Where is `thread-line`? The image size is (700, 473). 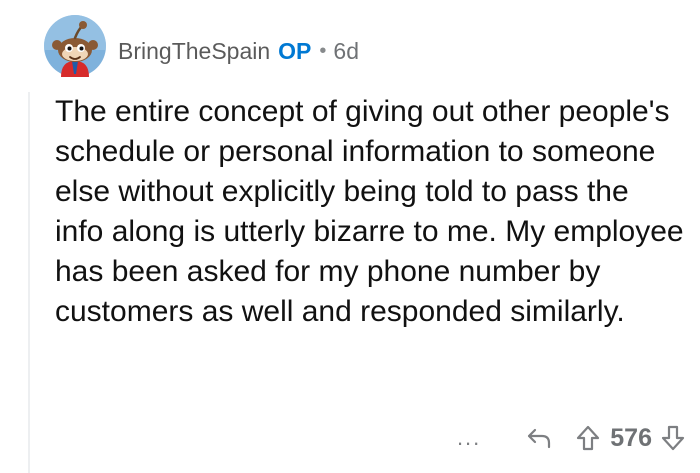
thread-line is located at coordinates (29, 282).